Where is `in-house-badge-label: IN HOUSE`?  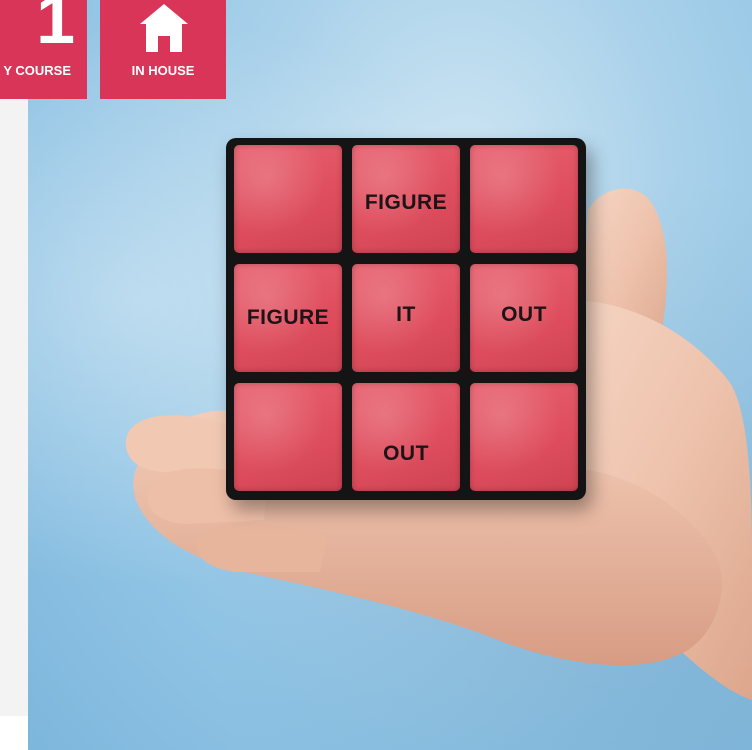 in-house-badge-label: IN HOUSE is located at coordinates (163, 70).